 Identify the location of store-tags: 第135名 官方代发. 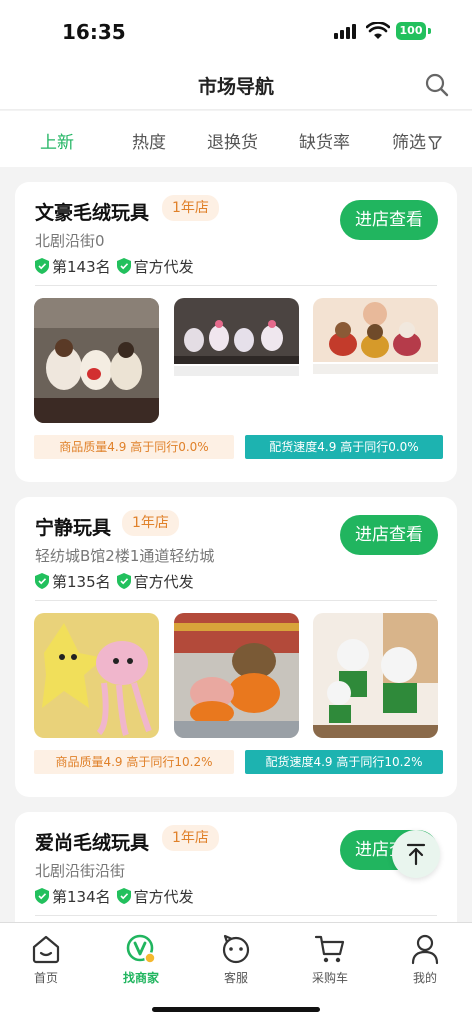
(114, 581).